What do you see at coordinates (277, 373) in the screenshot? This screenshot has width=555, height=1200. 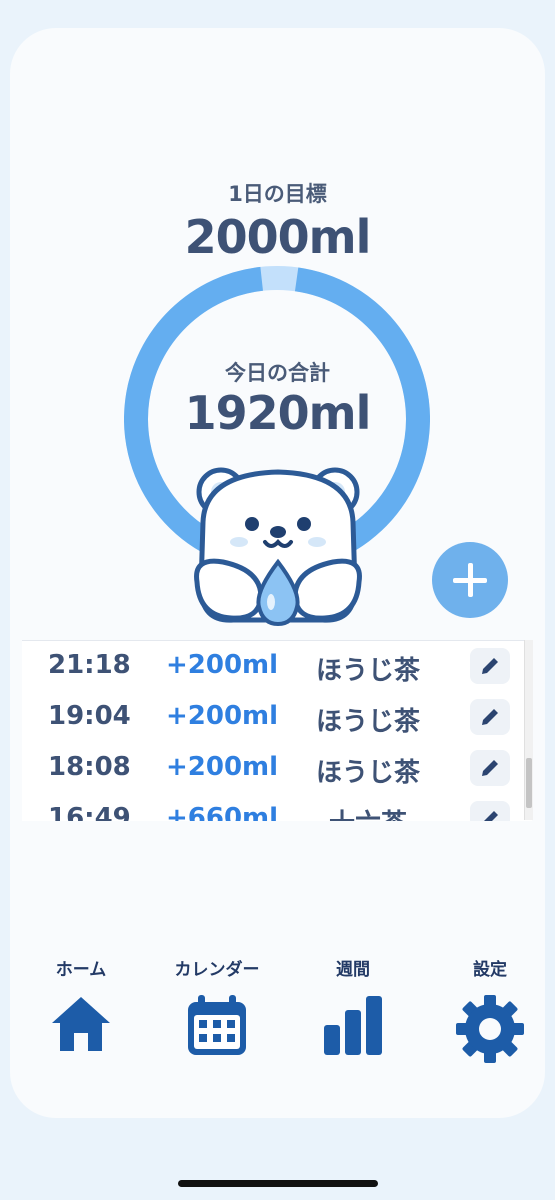 I see `today-total-label: 今日の合計` at bounding box center [277, 373].